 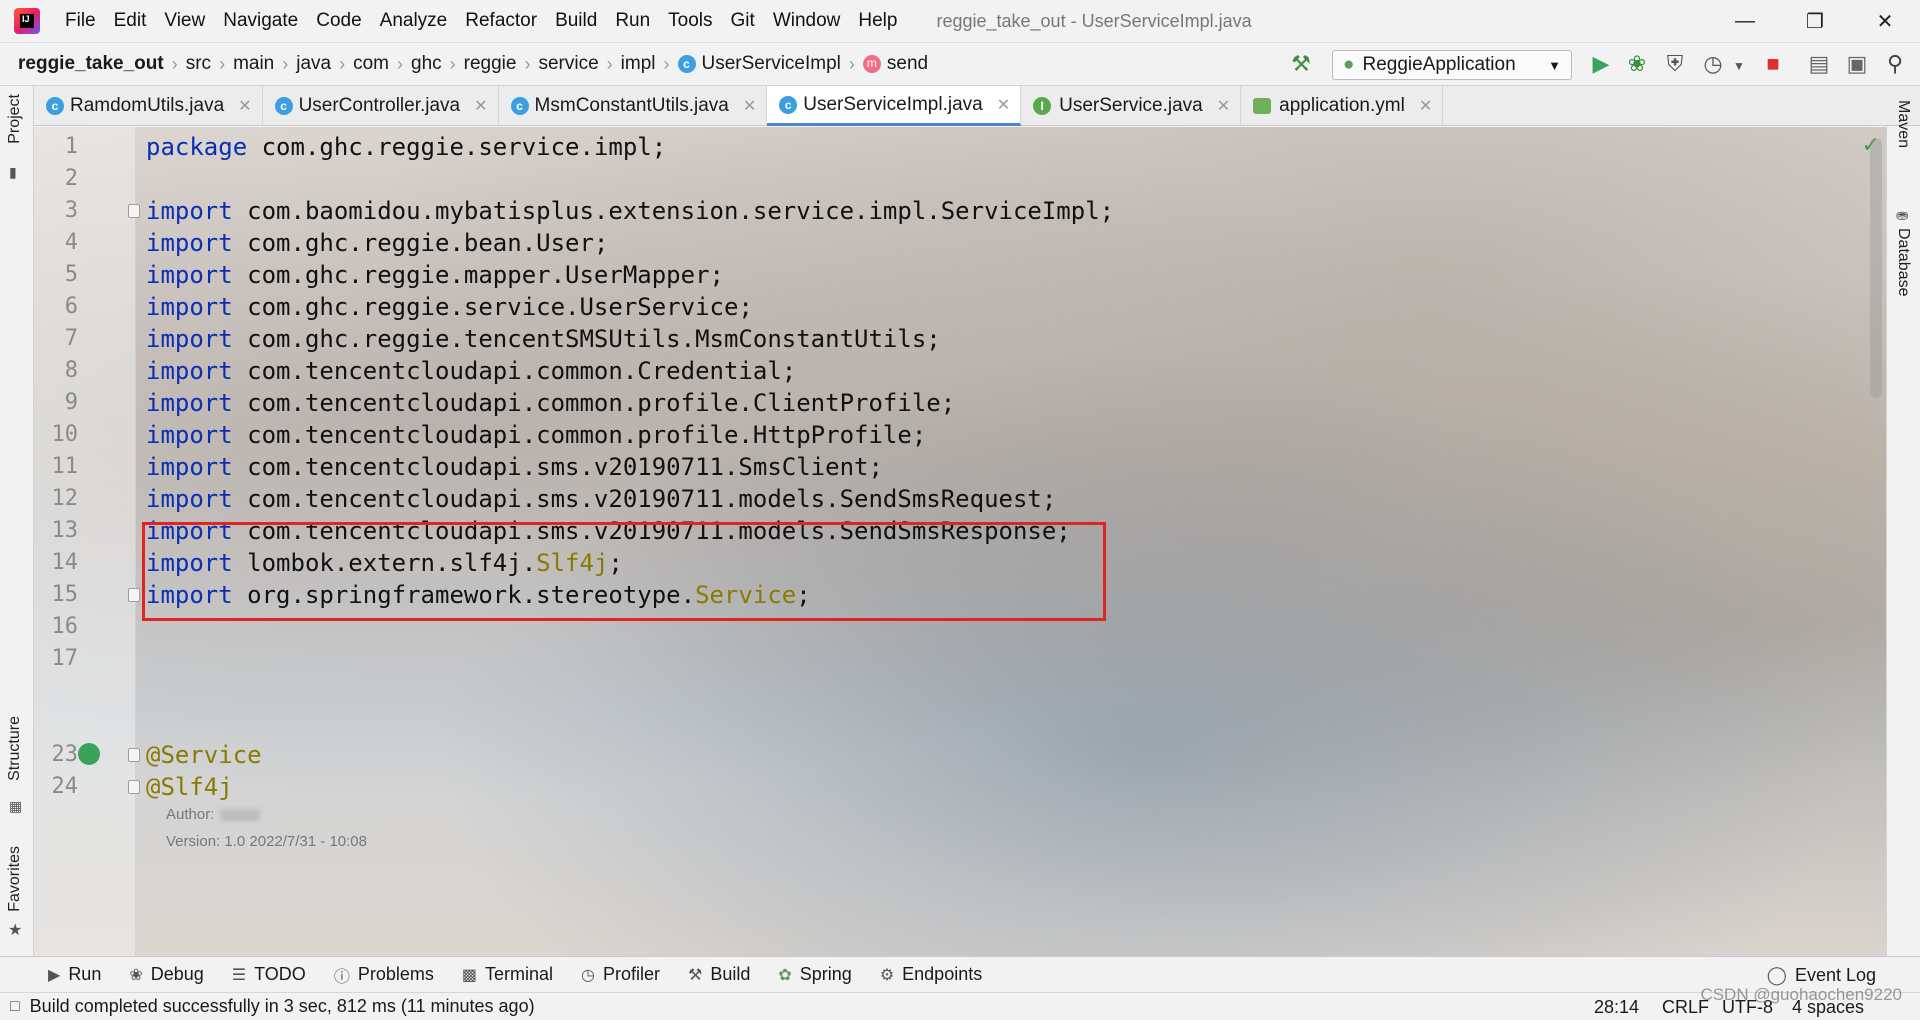 I want to click on spring-tool-button: ✿ Spring, so click(x=814, y=974).